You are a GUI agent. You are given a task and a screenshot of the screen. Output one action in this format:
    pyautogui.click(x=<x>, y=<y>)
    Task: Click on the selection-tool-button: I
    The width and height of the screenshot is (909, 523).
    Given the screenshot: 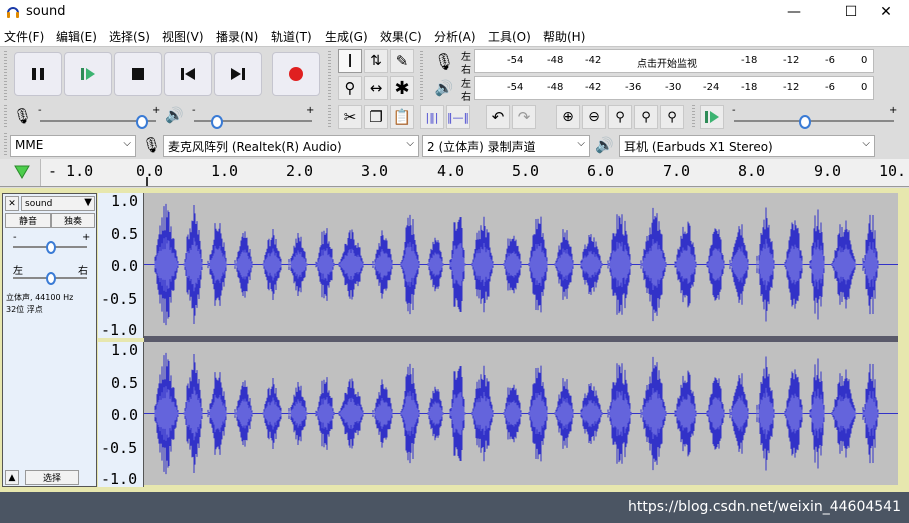 What is the action you would take?
    pyautogui.click(x=350, y=61)
    